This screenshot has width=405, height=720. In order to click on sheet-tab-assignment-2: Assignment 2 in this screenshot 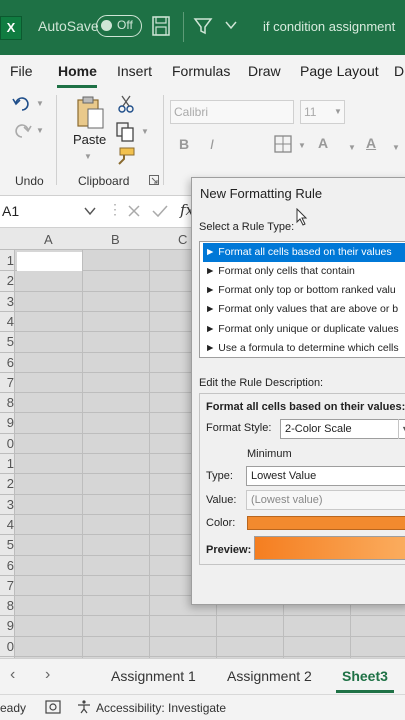, I will do `click(269, 676)`.